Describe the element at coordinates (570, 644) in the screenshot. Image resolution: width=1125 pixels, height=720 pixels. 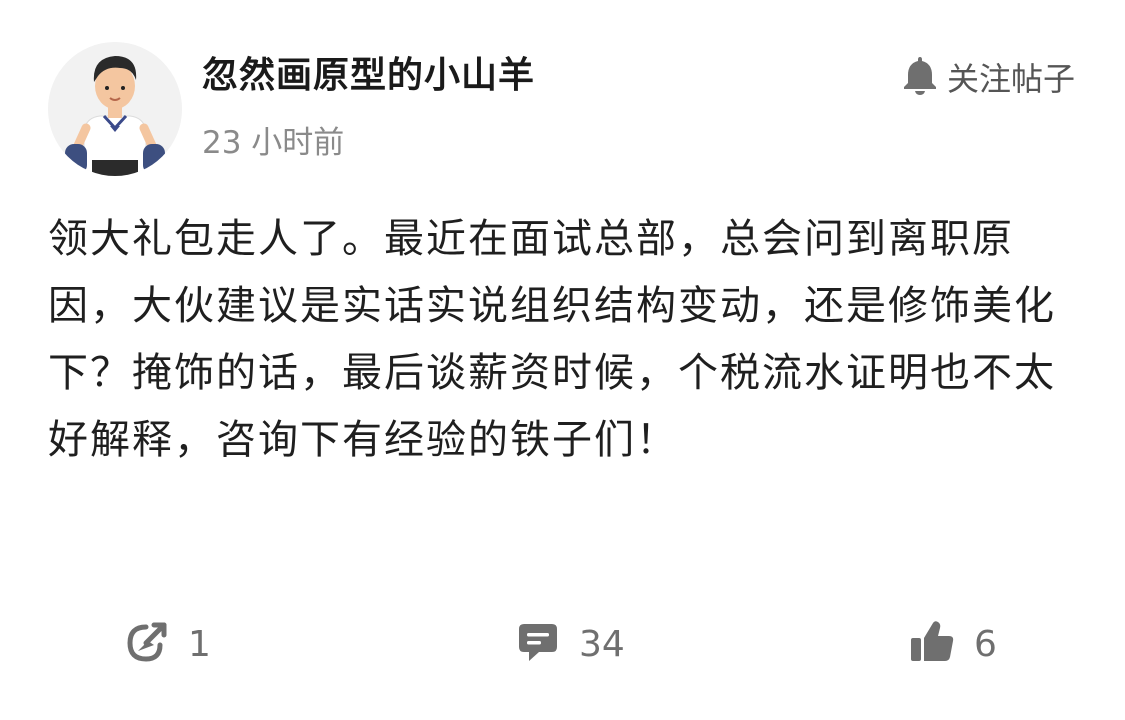
I see `comment-button: 34` at that location.